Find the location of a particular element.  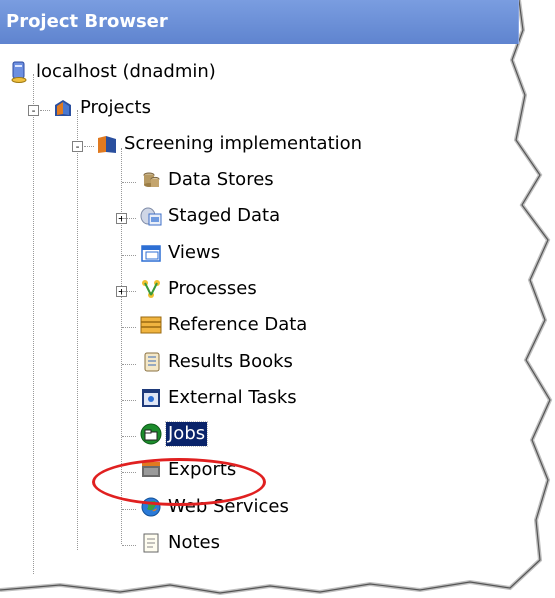

tree-node-processes: Processes is located at coordinates (199, 289).